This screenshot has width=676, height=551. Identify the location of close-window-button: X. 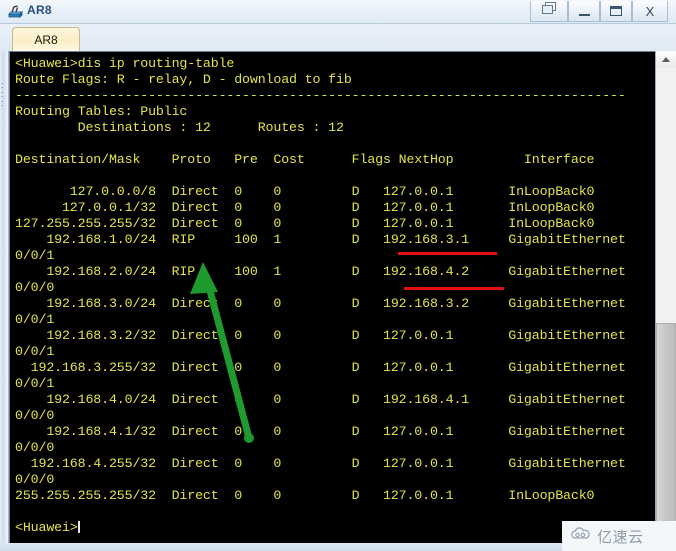
(650, 11).